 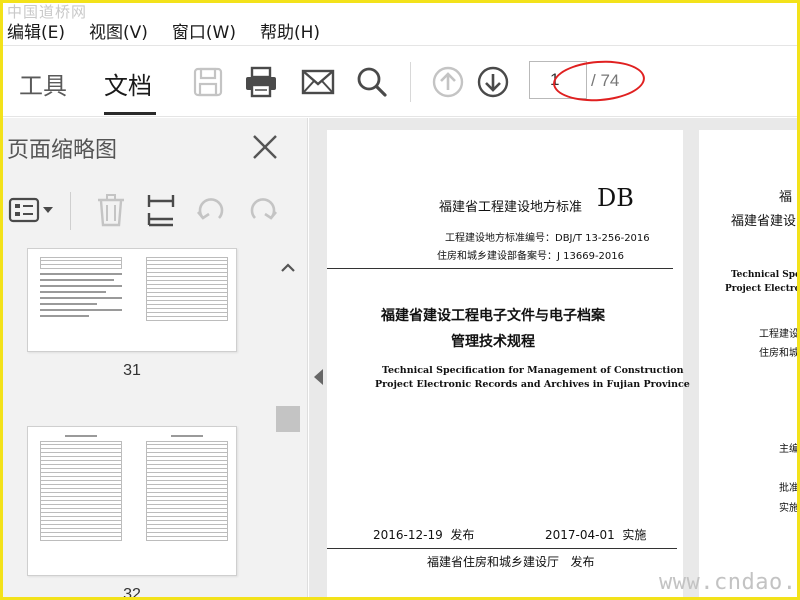 What do you see at coordinates (318, 377) in the screenshot?
I see `collapse-sidebar-arrow` at bounding box center [318, 377].